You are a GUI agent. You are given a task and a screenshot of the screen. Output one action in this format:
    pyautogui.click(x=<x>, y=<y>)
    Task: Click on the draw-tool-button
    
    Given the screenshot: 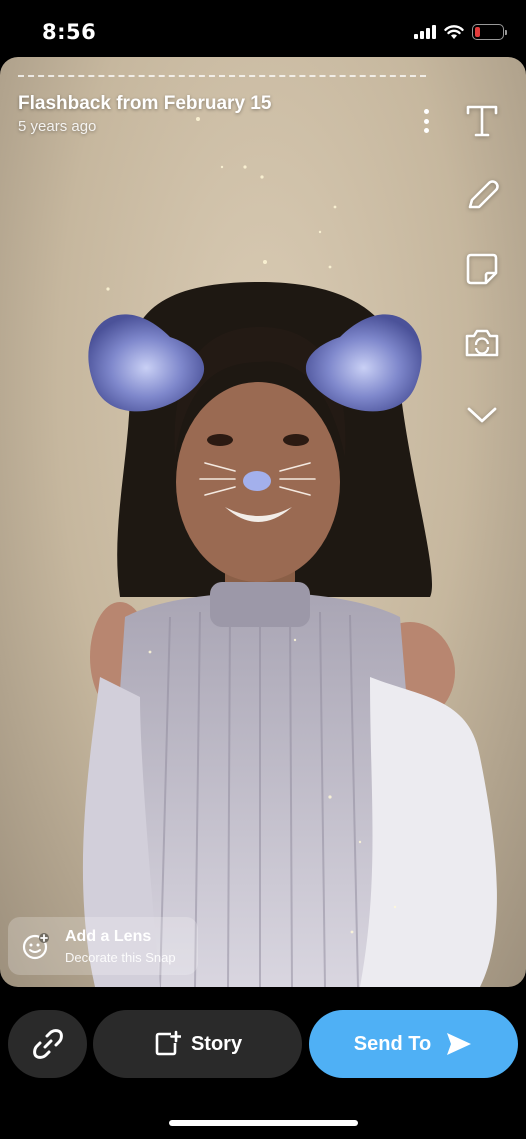 What is the action you would take?
    pyautogui.click(x=482, y=195)
    